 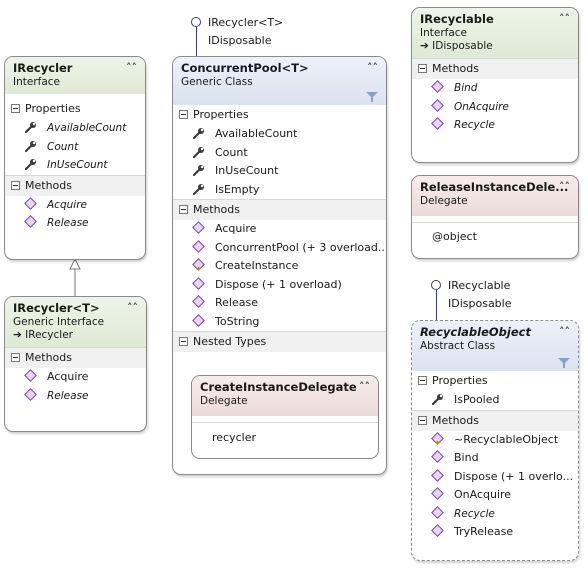 What do you see at coordinates (279, 341) in the screenshot?
I see `concurrent-pool-nested-header: Nested Types` at bounding box center [279, 341].